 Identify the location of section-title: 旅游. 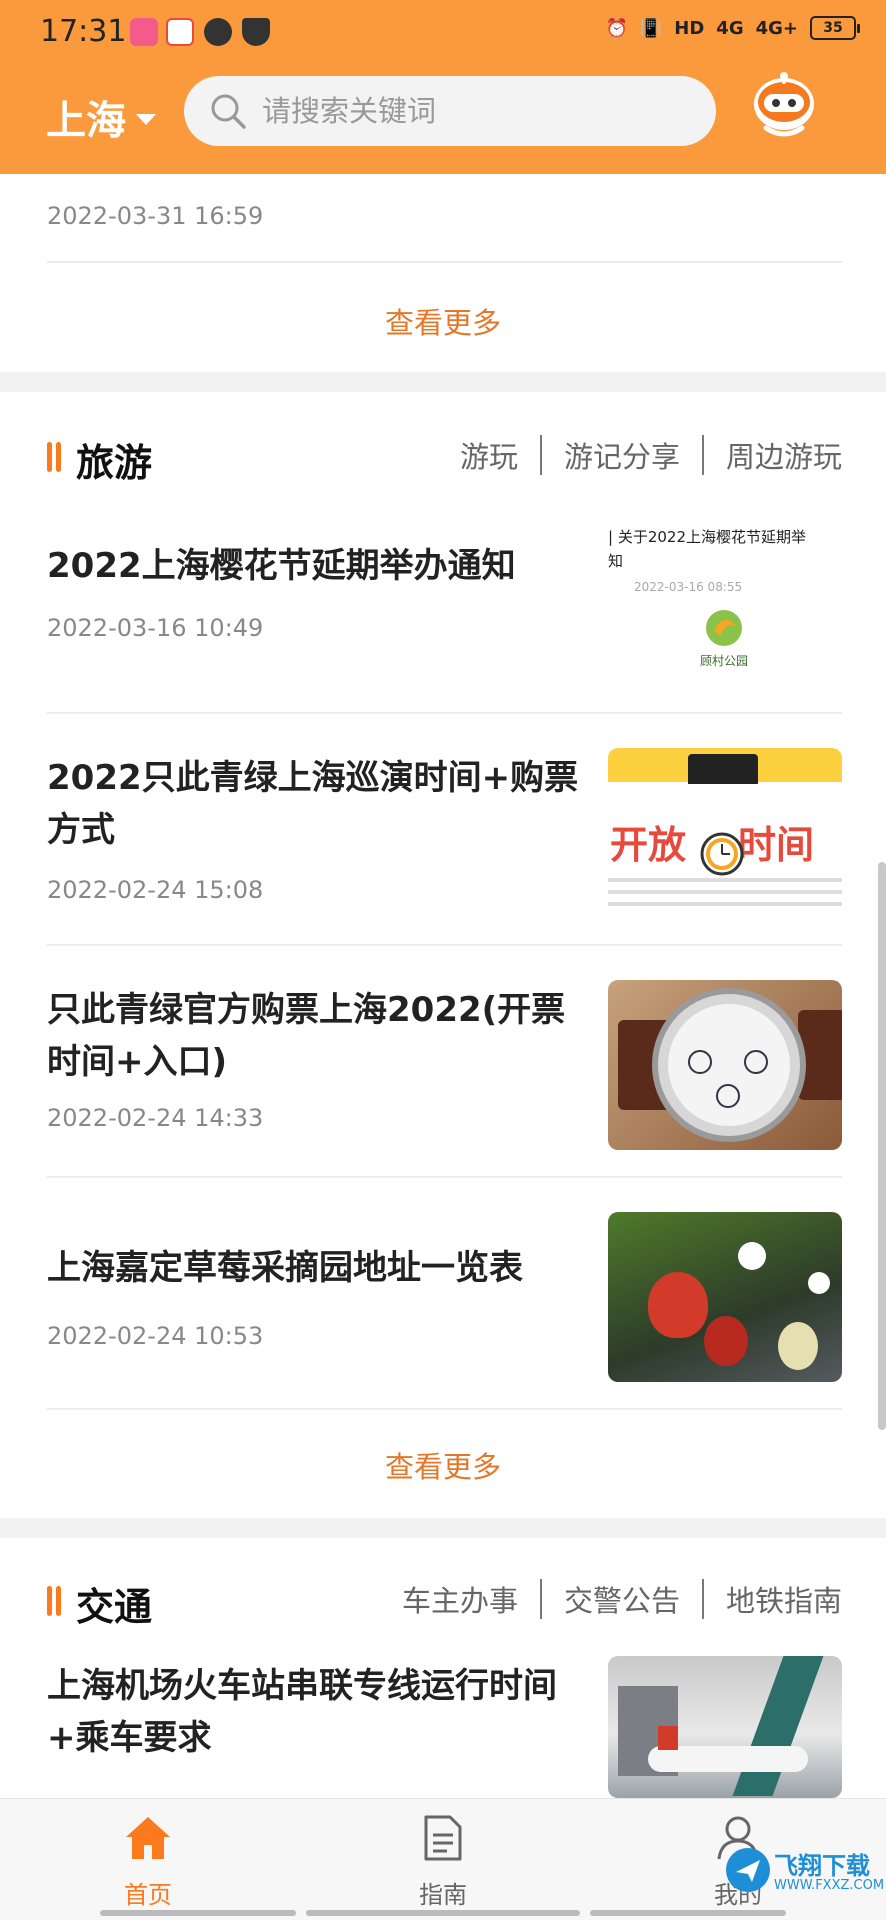
(114, 463).